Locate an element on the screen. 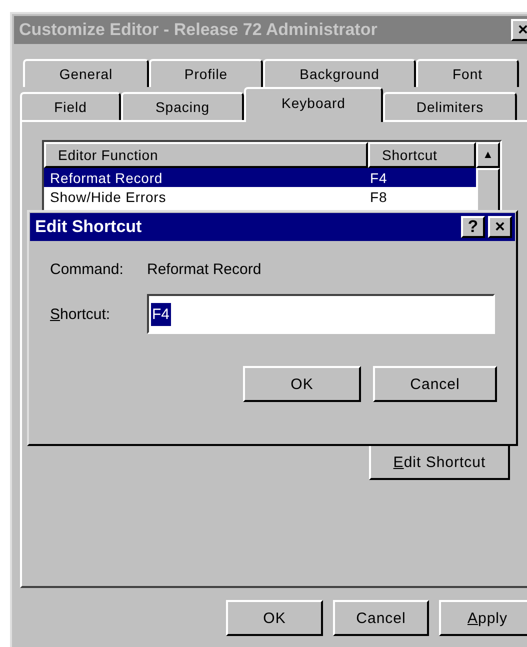 The width and height of the screenshot is (527, 647). scroll-up-button: ▲ is located at coordinates (488, 155).